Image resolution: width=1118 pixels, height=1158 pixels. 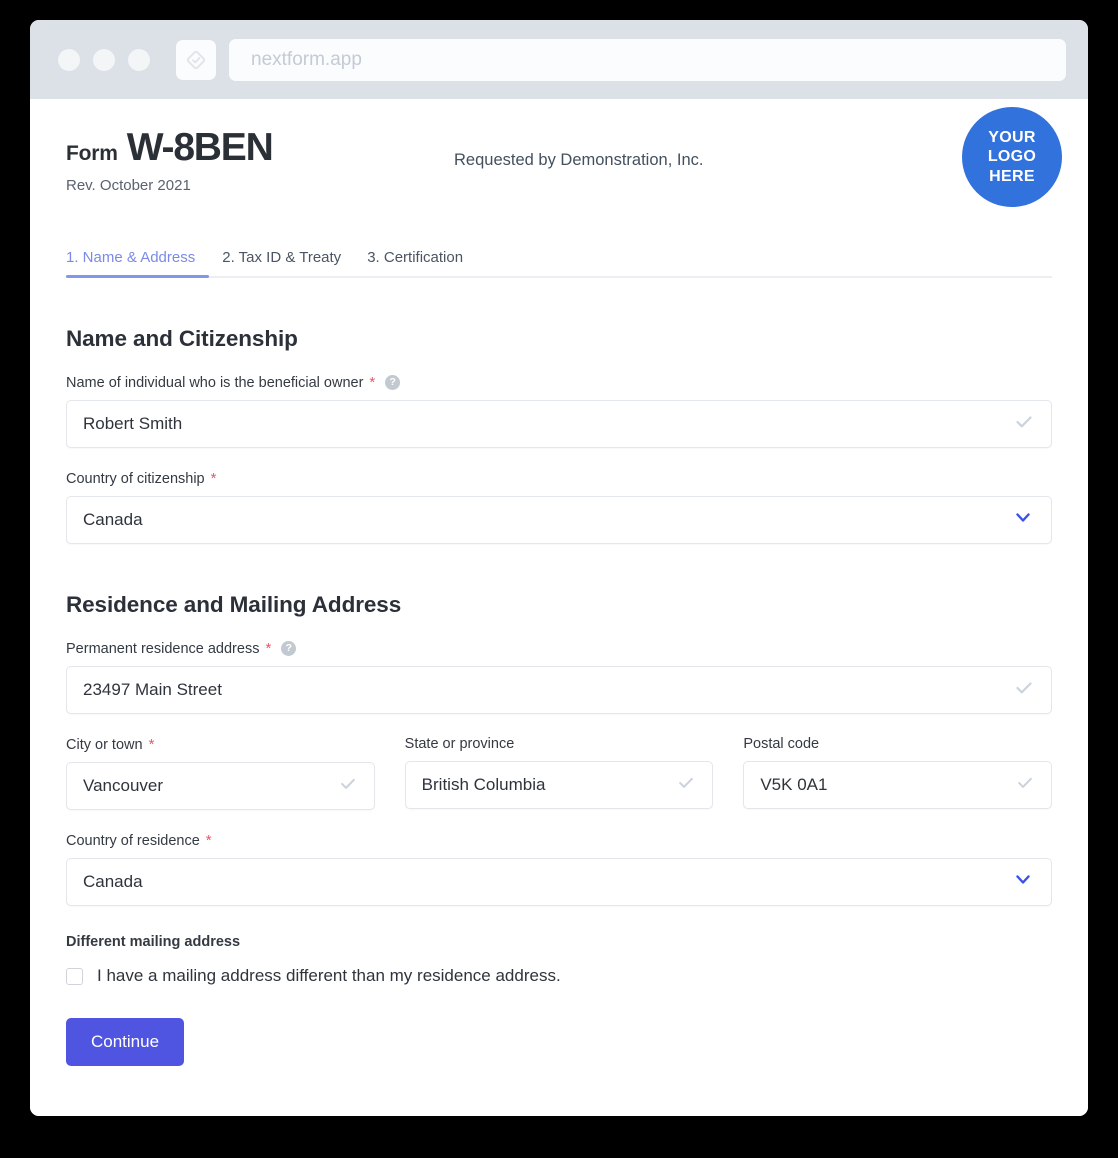 I want to click on logo-line-2: LOGO, so click(x=1012, y=157).